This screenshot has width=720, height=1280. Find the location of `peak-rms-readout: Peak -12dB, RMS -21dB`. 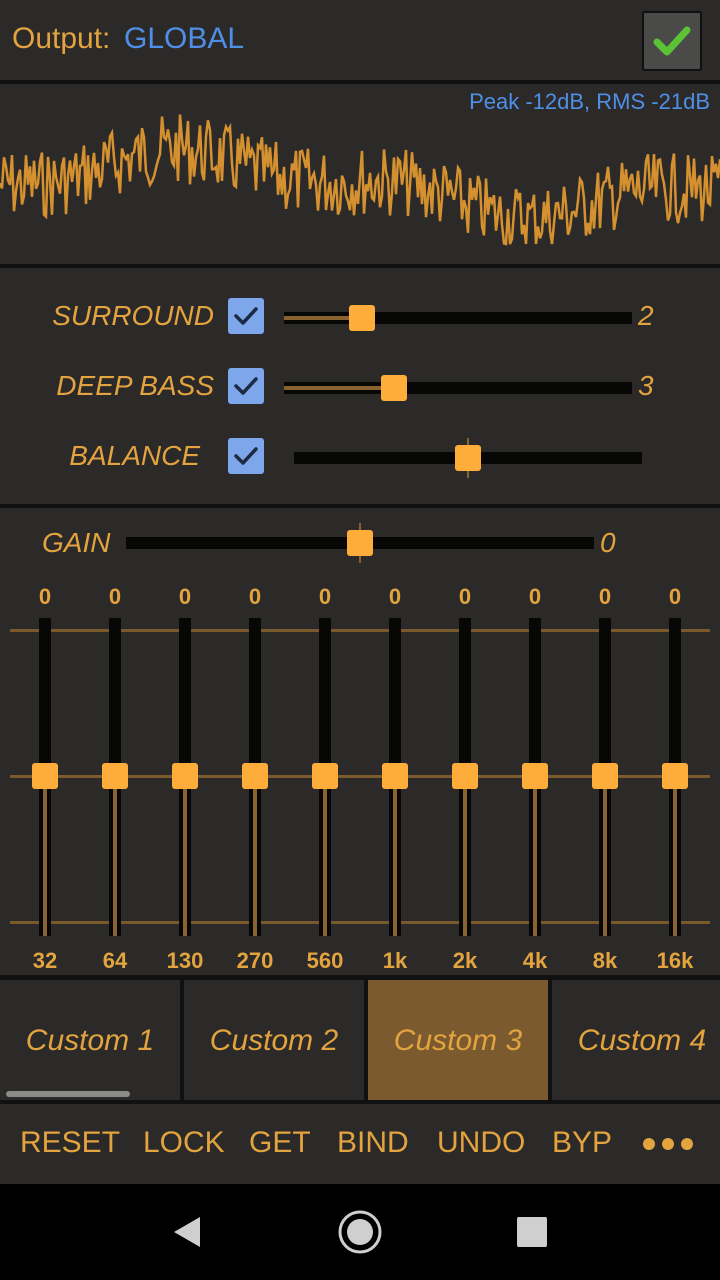

peak-rms-readout: Peak -12dB, RMS -21dB is located at coordinates (589, 101).